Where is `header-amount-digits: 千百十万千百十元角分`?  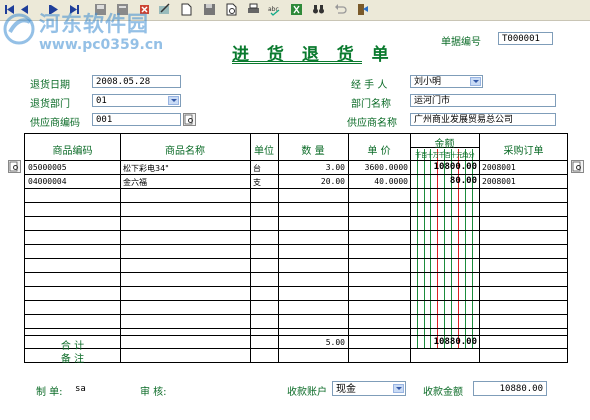
header-amount-digits: 千百十万千百十元角分 is located at coordinates (444, 155).